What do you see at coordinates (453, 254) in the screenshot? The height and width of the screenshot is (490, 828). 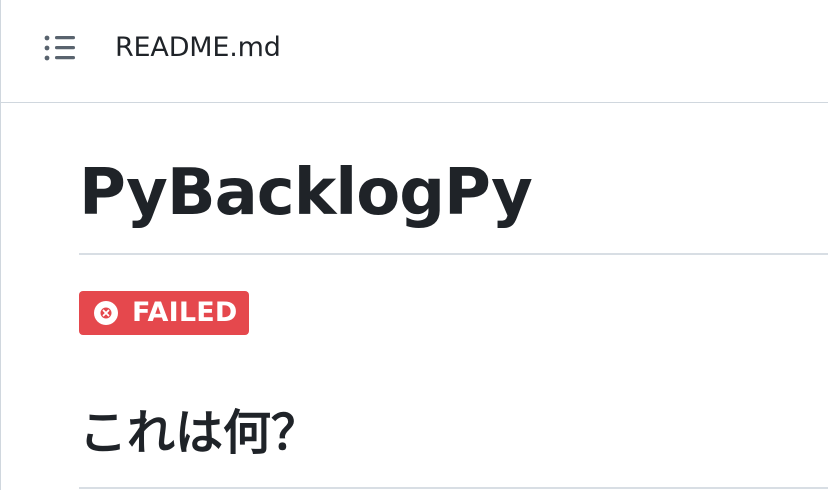 I see `title-divider` at bounding box center [453, 254].